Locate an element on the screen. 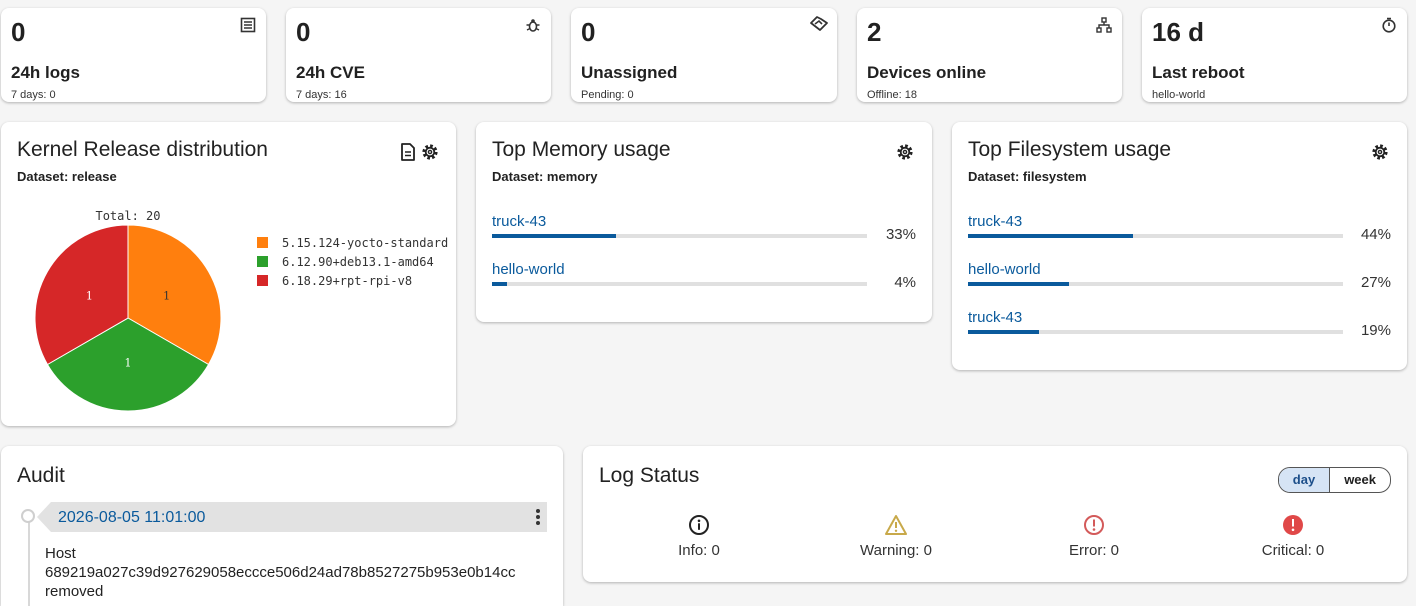 This screenshot has width=1416, height=606. stat-card-devices: 2 Devices online Offline: 18 is located at coordinates (989, 55).